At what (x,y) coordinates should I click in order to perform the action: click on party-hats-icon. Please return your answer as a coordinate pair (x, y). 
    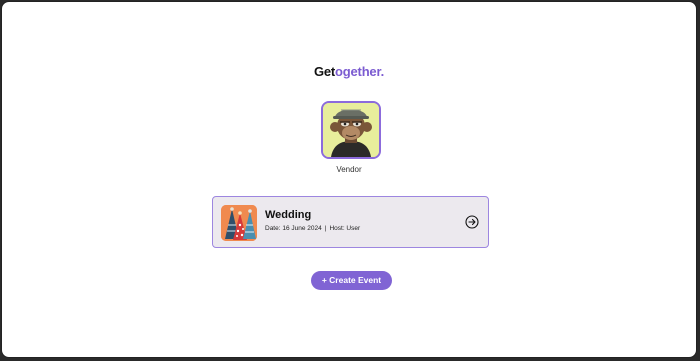
    Looking at the image, I should click on (239, 223).